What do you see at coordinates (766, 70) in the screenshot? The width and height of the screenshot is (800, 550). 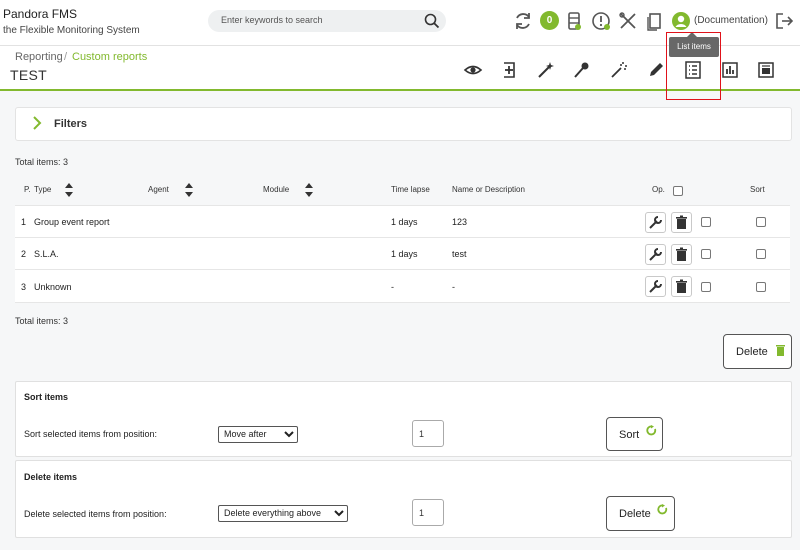 I see `report-icon` at bounding box center [766, 70].